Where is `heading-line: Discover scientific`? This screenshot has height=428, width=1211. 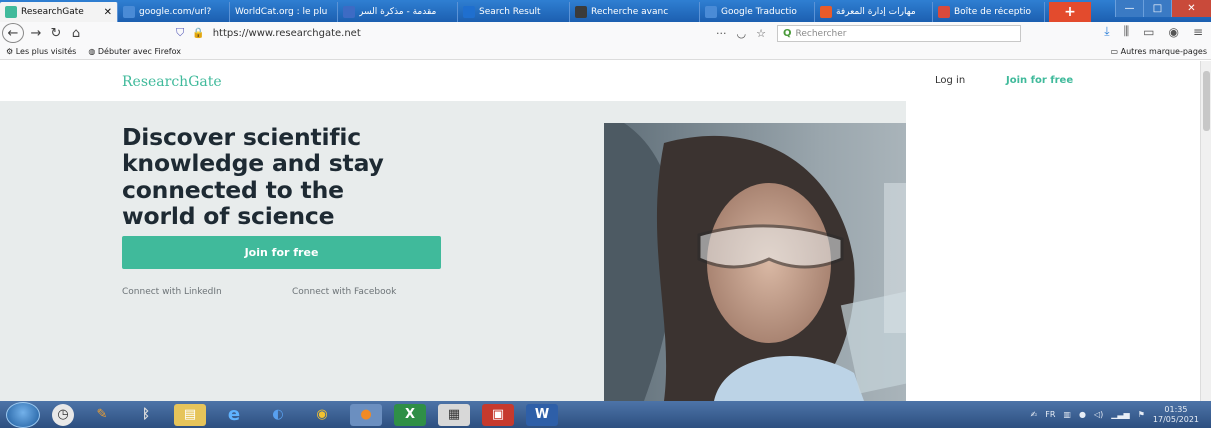
heading-line: Discover scientific is located at coordinates (241, 137).